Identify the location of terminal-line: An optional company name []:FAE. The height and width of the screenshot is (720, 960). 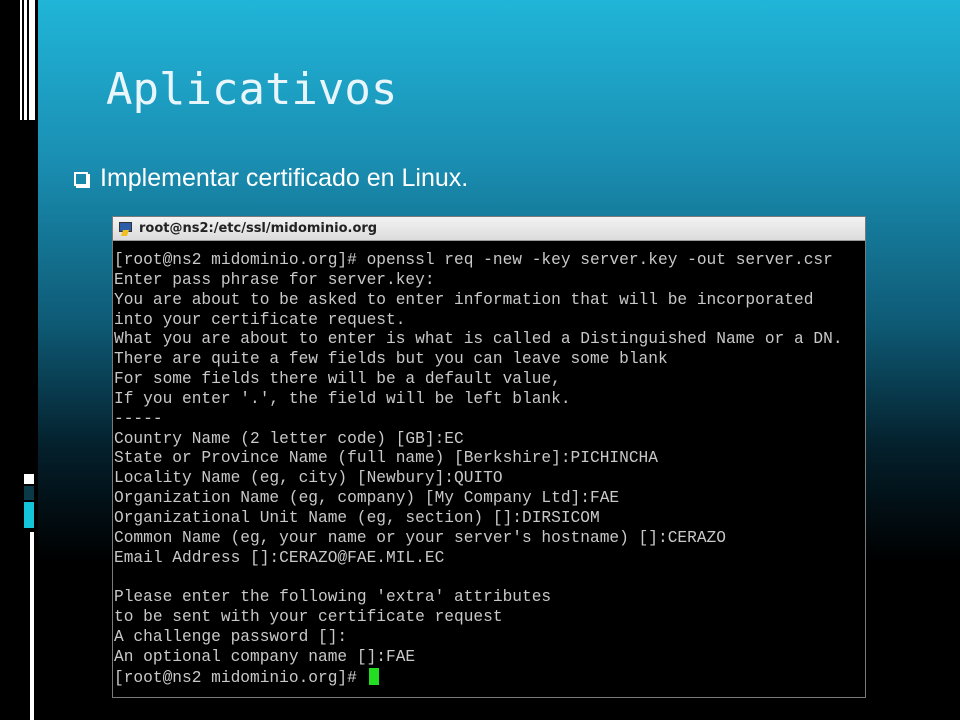
(265, 656).